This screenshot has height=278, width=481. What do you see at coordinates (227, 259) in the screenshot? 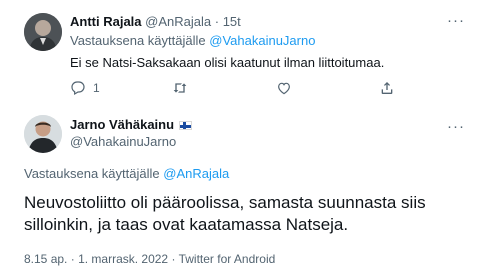
I see `tweet-source: Twitter for Android` at bounding box center [227, 259].